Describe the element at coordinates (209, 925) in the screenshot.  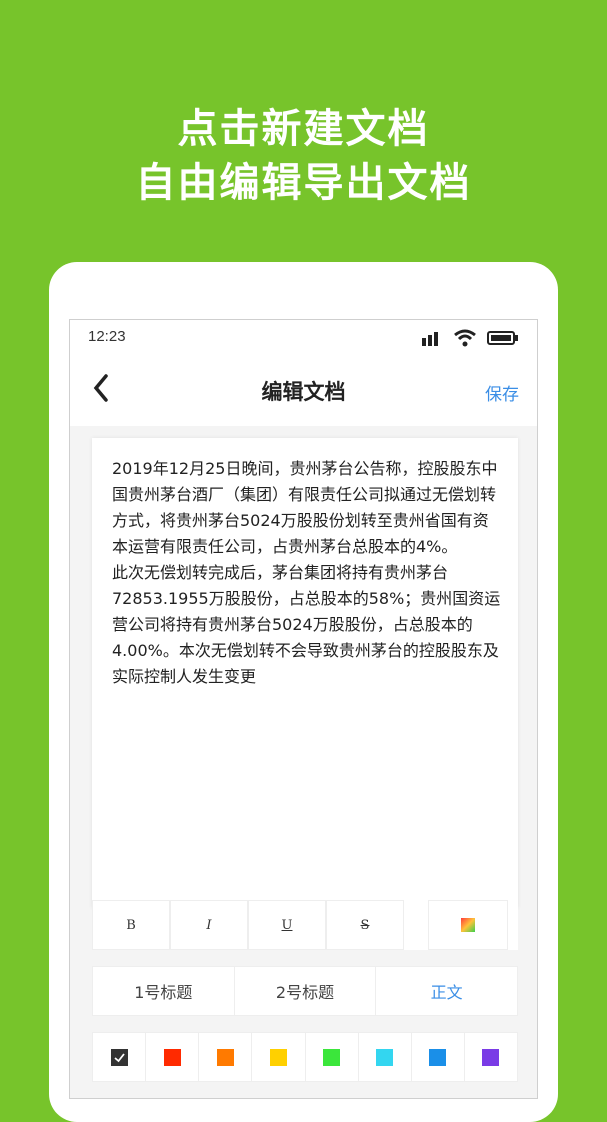
I see `italic-button: I` at that location.